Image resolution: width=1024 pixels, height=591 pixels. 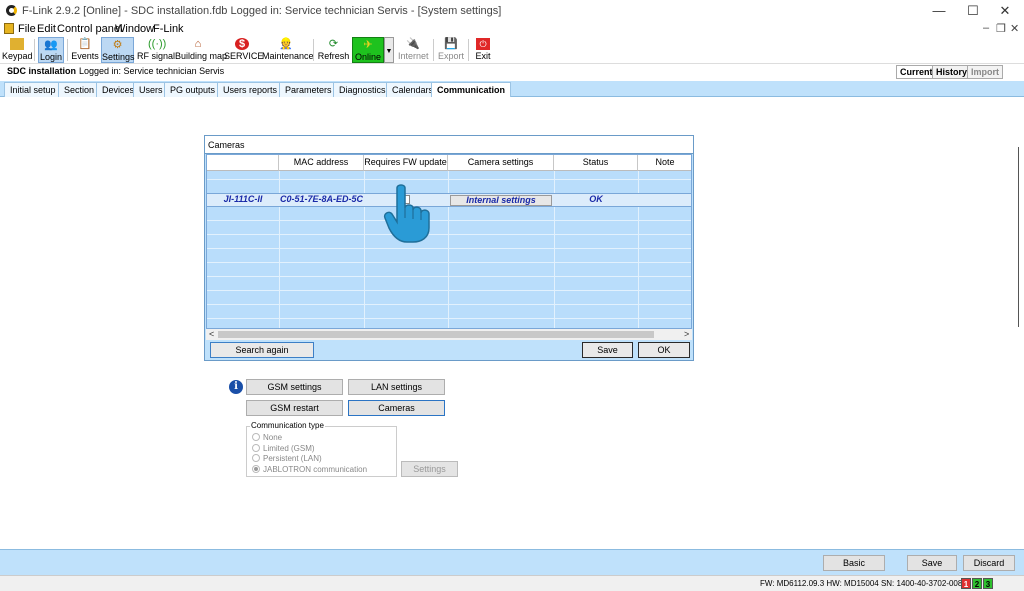 I want to click on scrollbar-thumb, so click(x=436, y=334).